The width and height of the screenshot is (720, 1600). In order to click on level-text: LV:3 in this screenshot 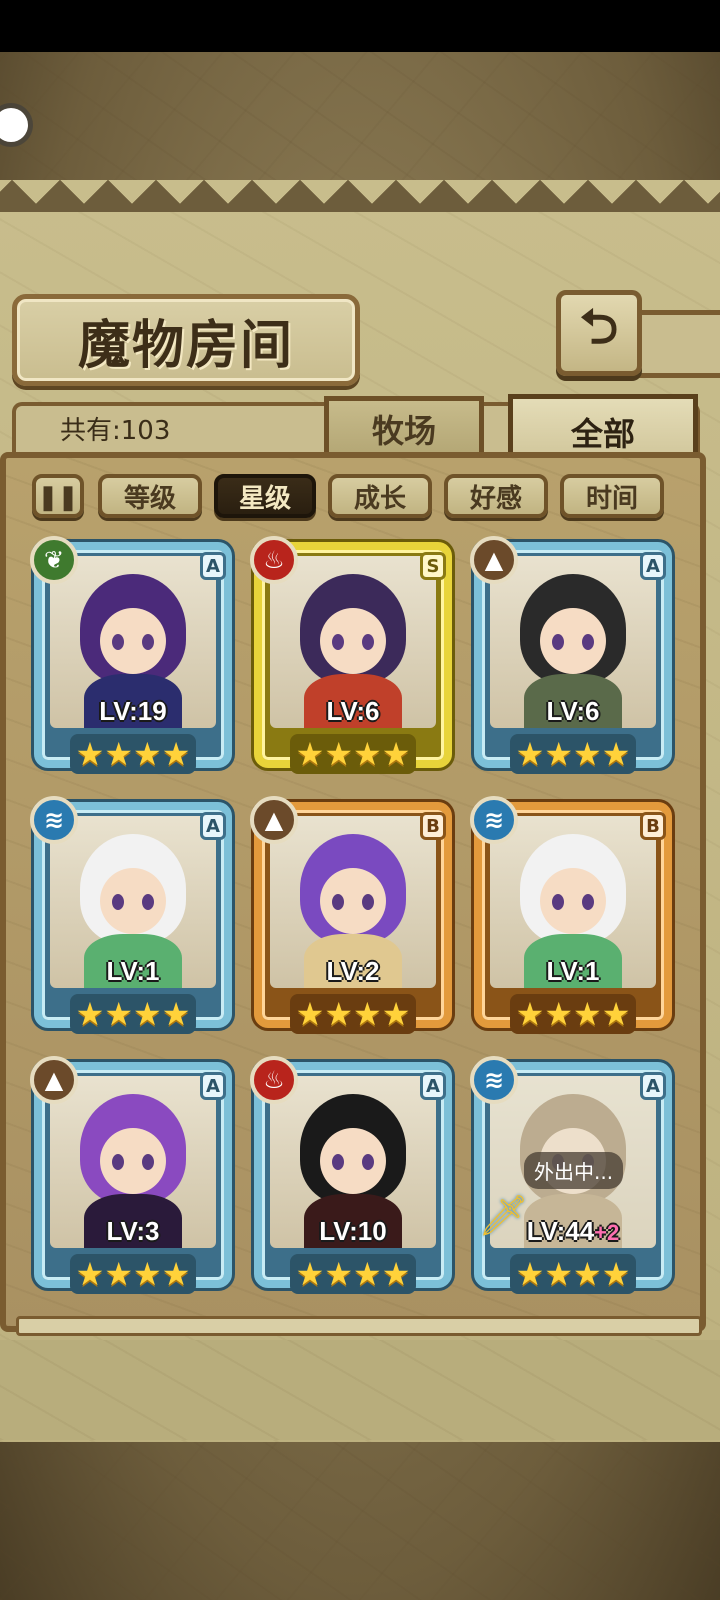, I will do `click(133, 1231)`.